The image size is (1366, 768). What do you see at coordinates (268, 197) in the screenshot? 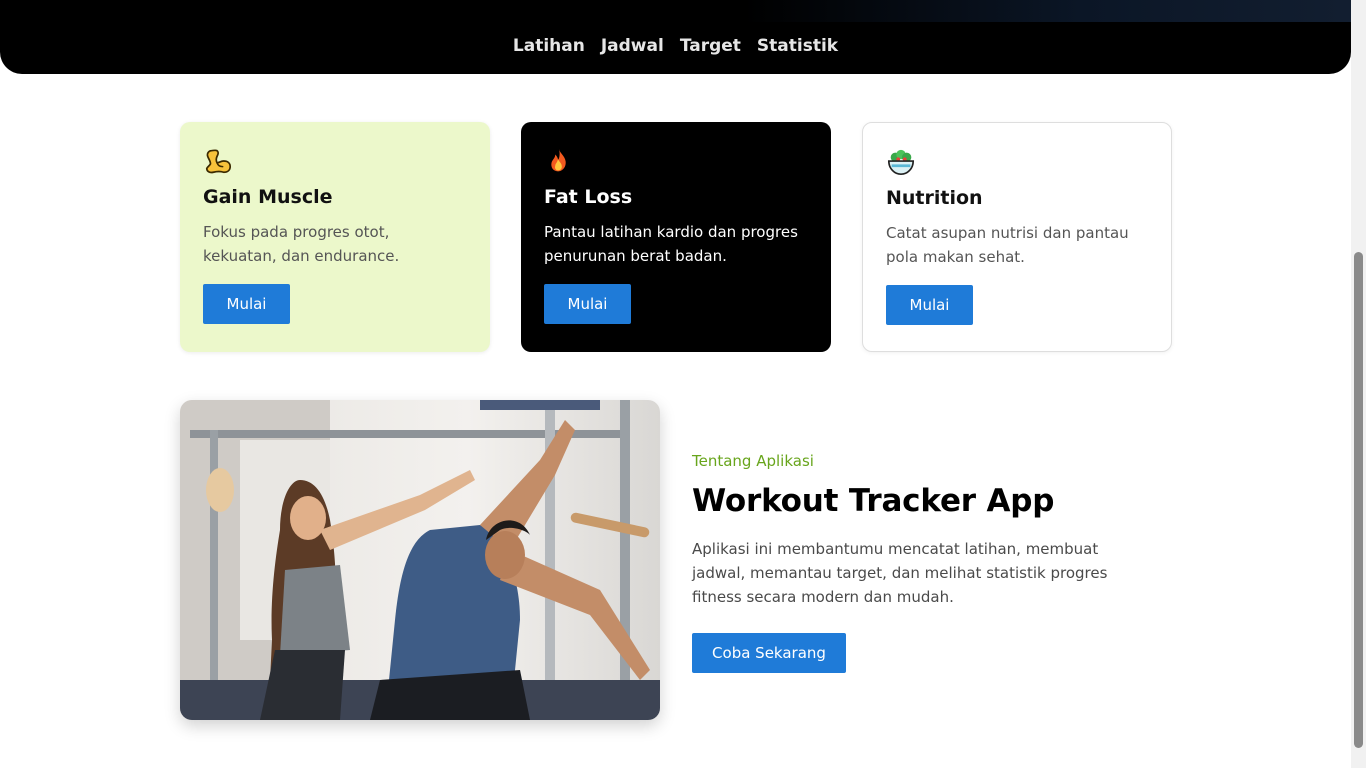
I see `card-title: Gain Muscle` at bounding box center [268, 197].